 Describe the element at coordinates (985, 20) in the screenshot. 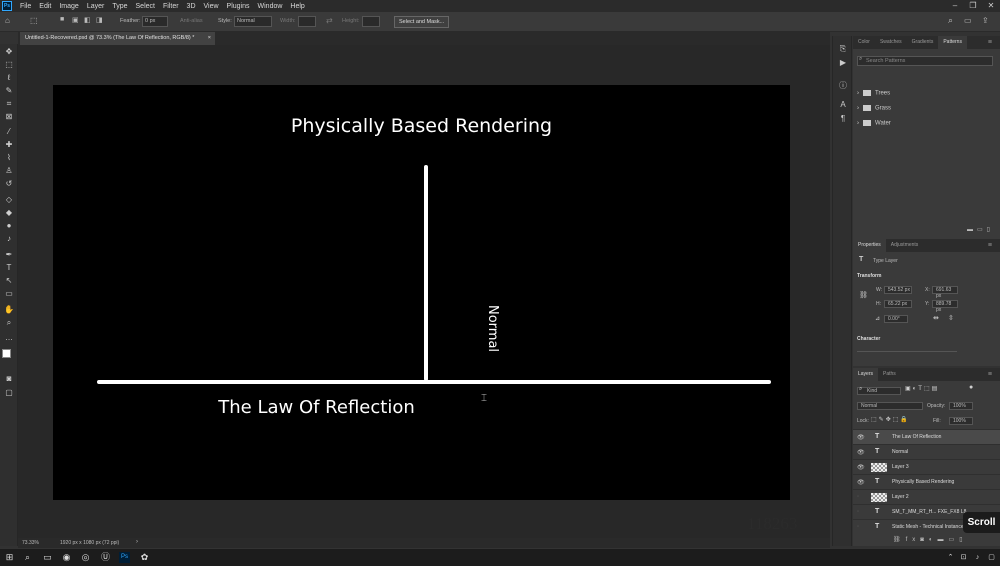

I see `share-icon: ⇪` at that location.